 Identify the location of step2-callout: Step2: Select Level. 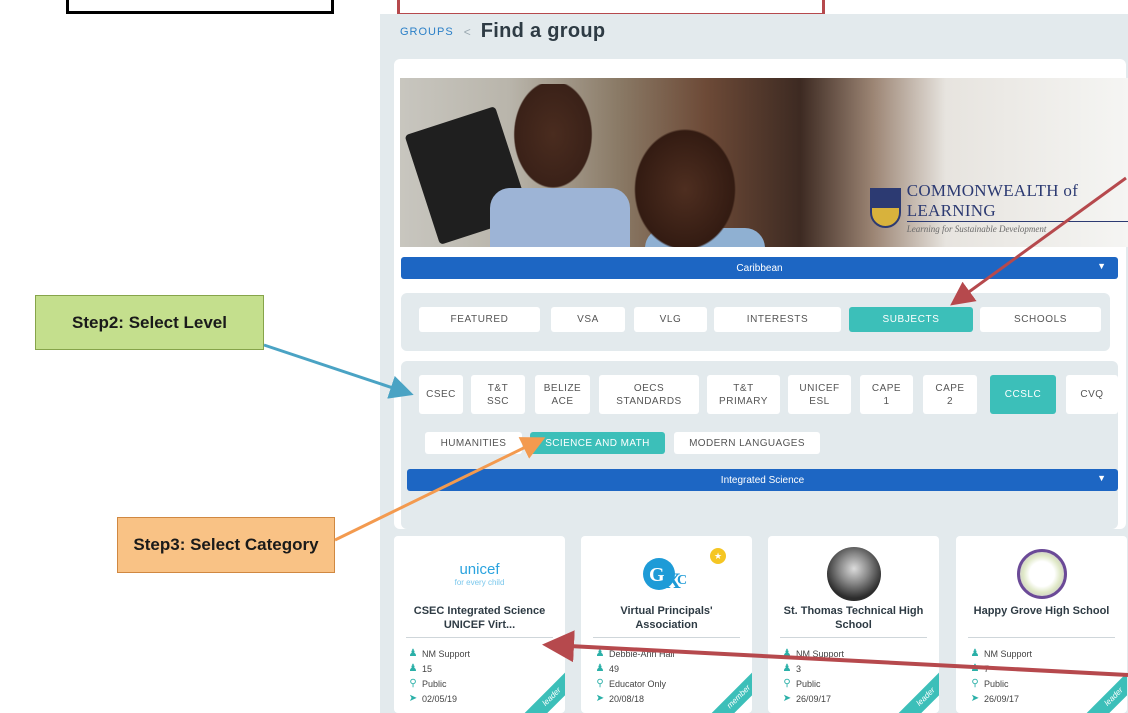
(149, 322).